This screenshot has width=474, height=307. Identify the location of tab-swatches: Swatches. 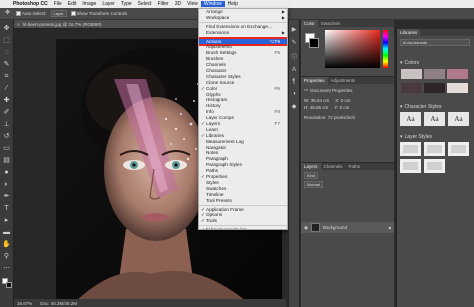
(331, 23).